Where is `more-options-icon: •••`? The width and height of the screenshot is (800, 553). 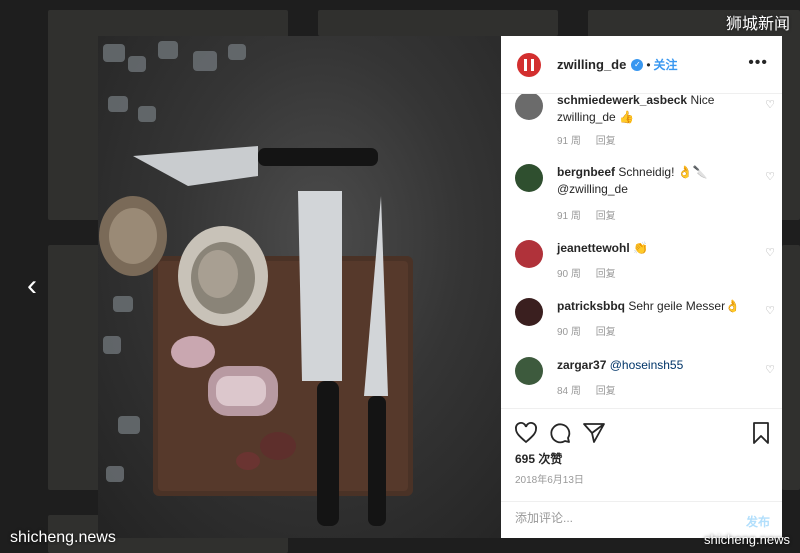
more-options-icon: ••• is located at coordinates (758, 63).